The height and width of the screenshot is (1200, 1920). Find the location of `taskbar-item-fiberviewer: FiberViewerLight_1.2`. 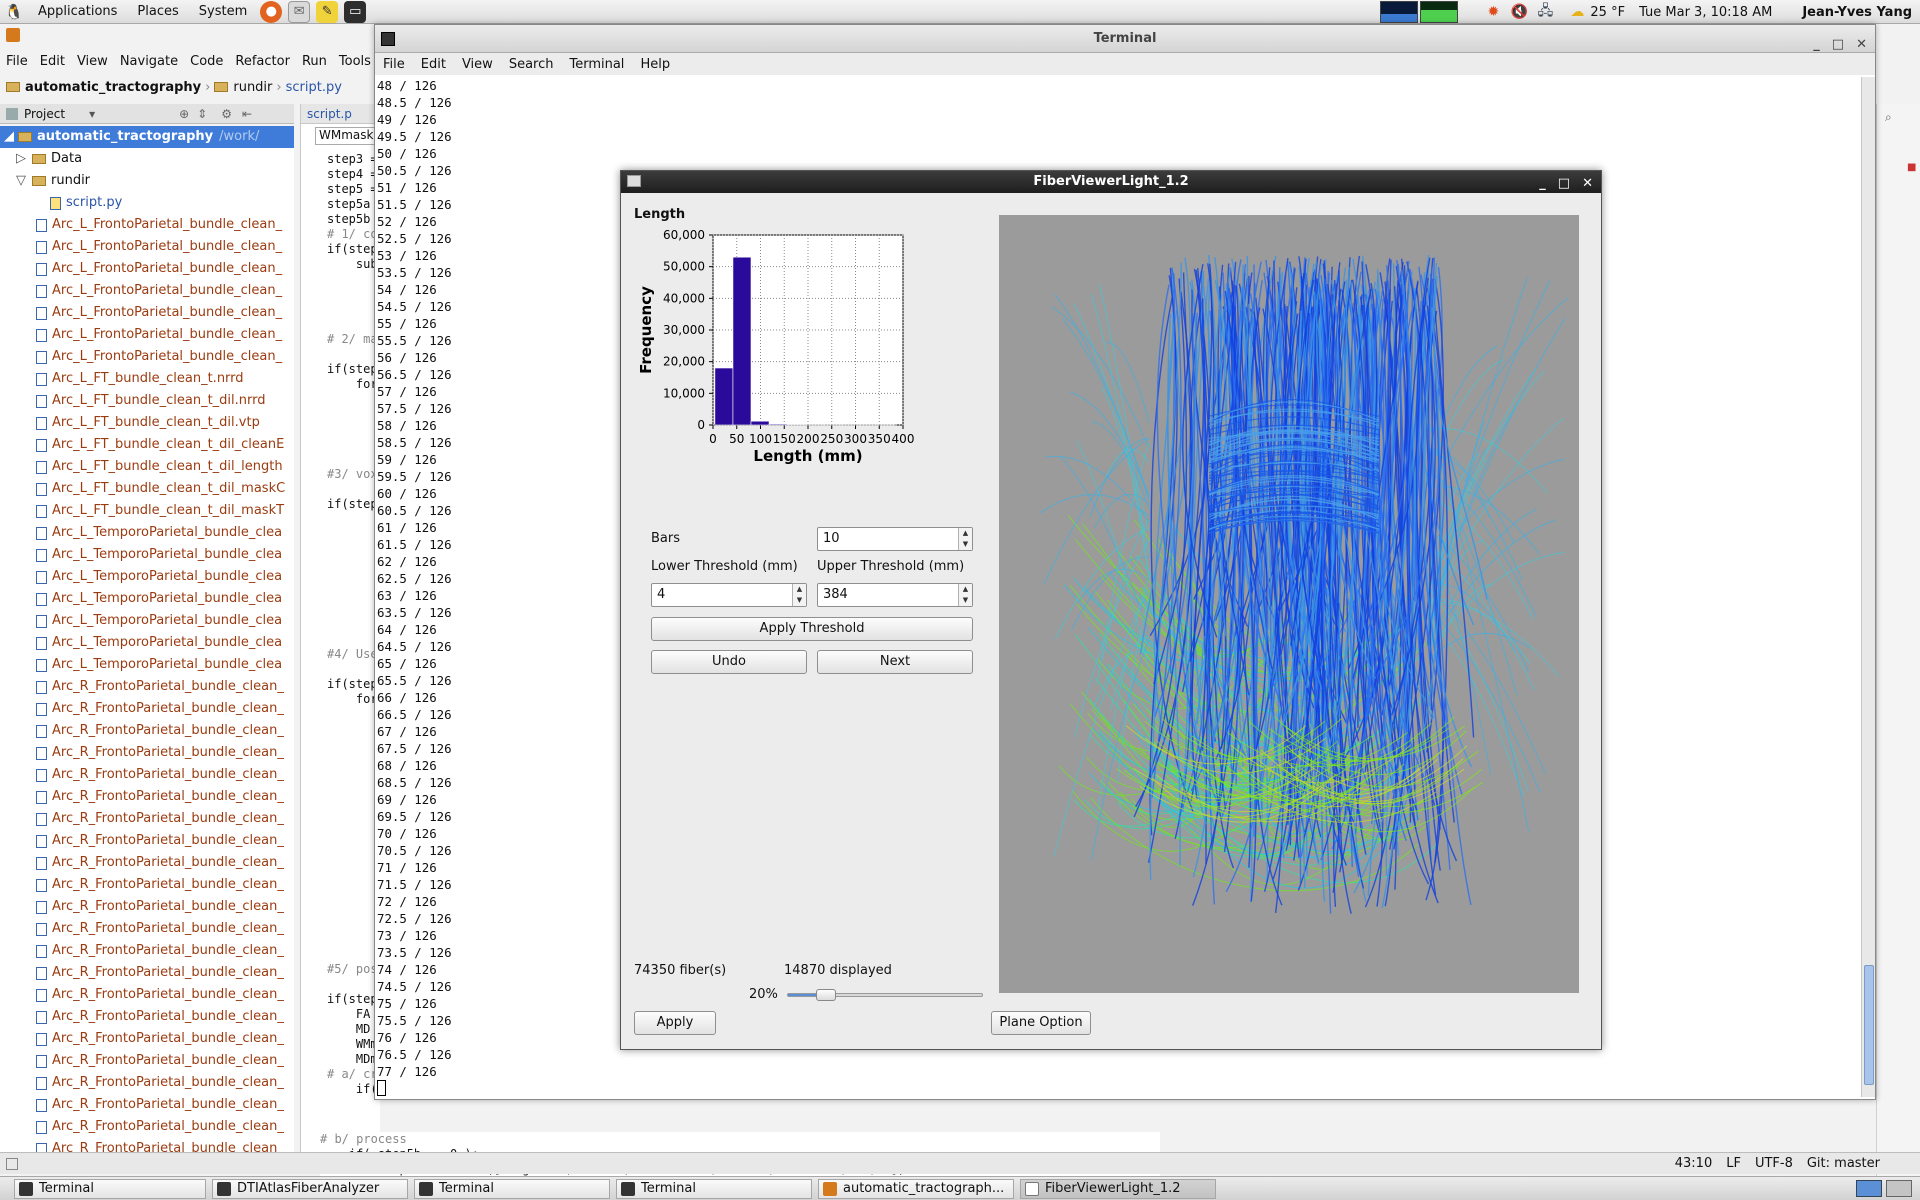

taskbar-item-fiberviewer: FiberViewerLight_1.2 is located at coordinates (1118, 1189).